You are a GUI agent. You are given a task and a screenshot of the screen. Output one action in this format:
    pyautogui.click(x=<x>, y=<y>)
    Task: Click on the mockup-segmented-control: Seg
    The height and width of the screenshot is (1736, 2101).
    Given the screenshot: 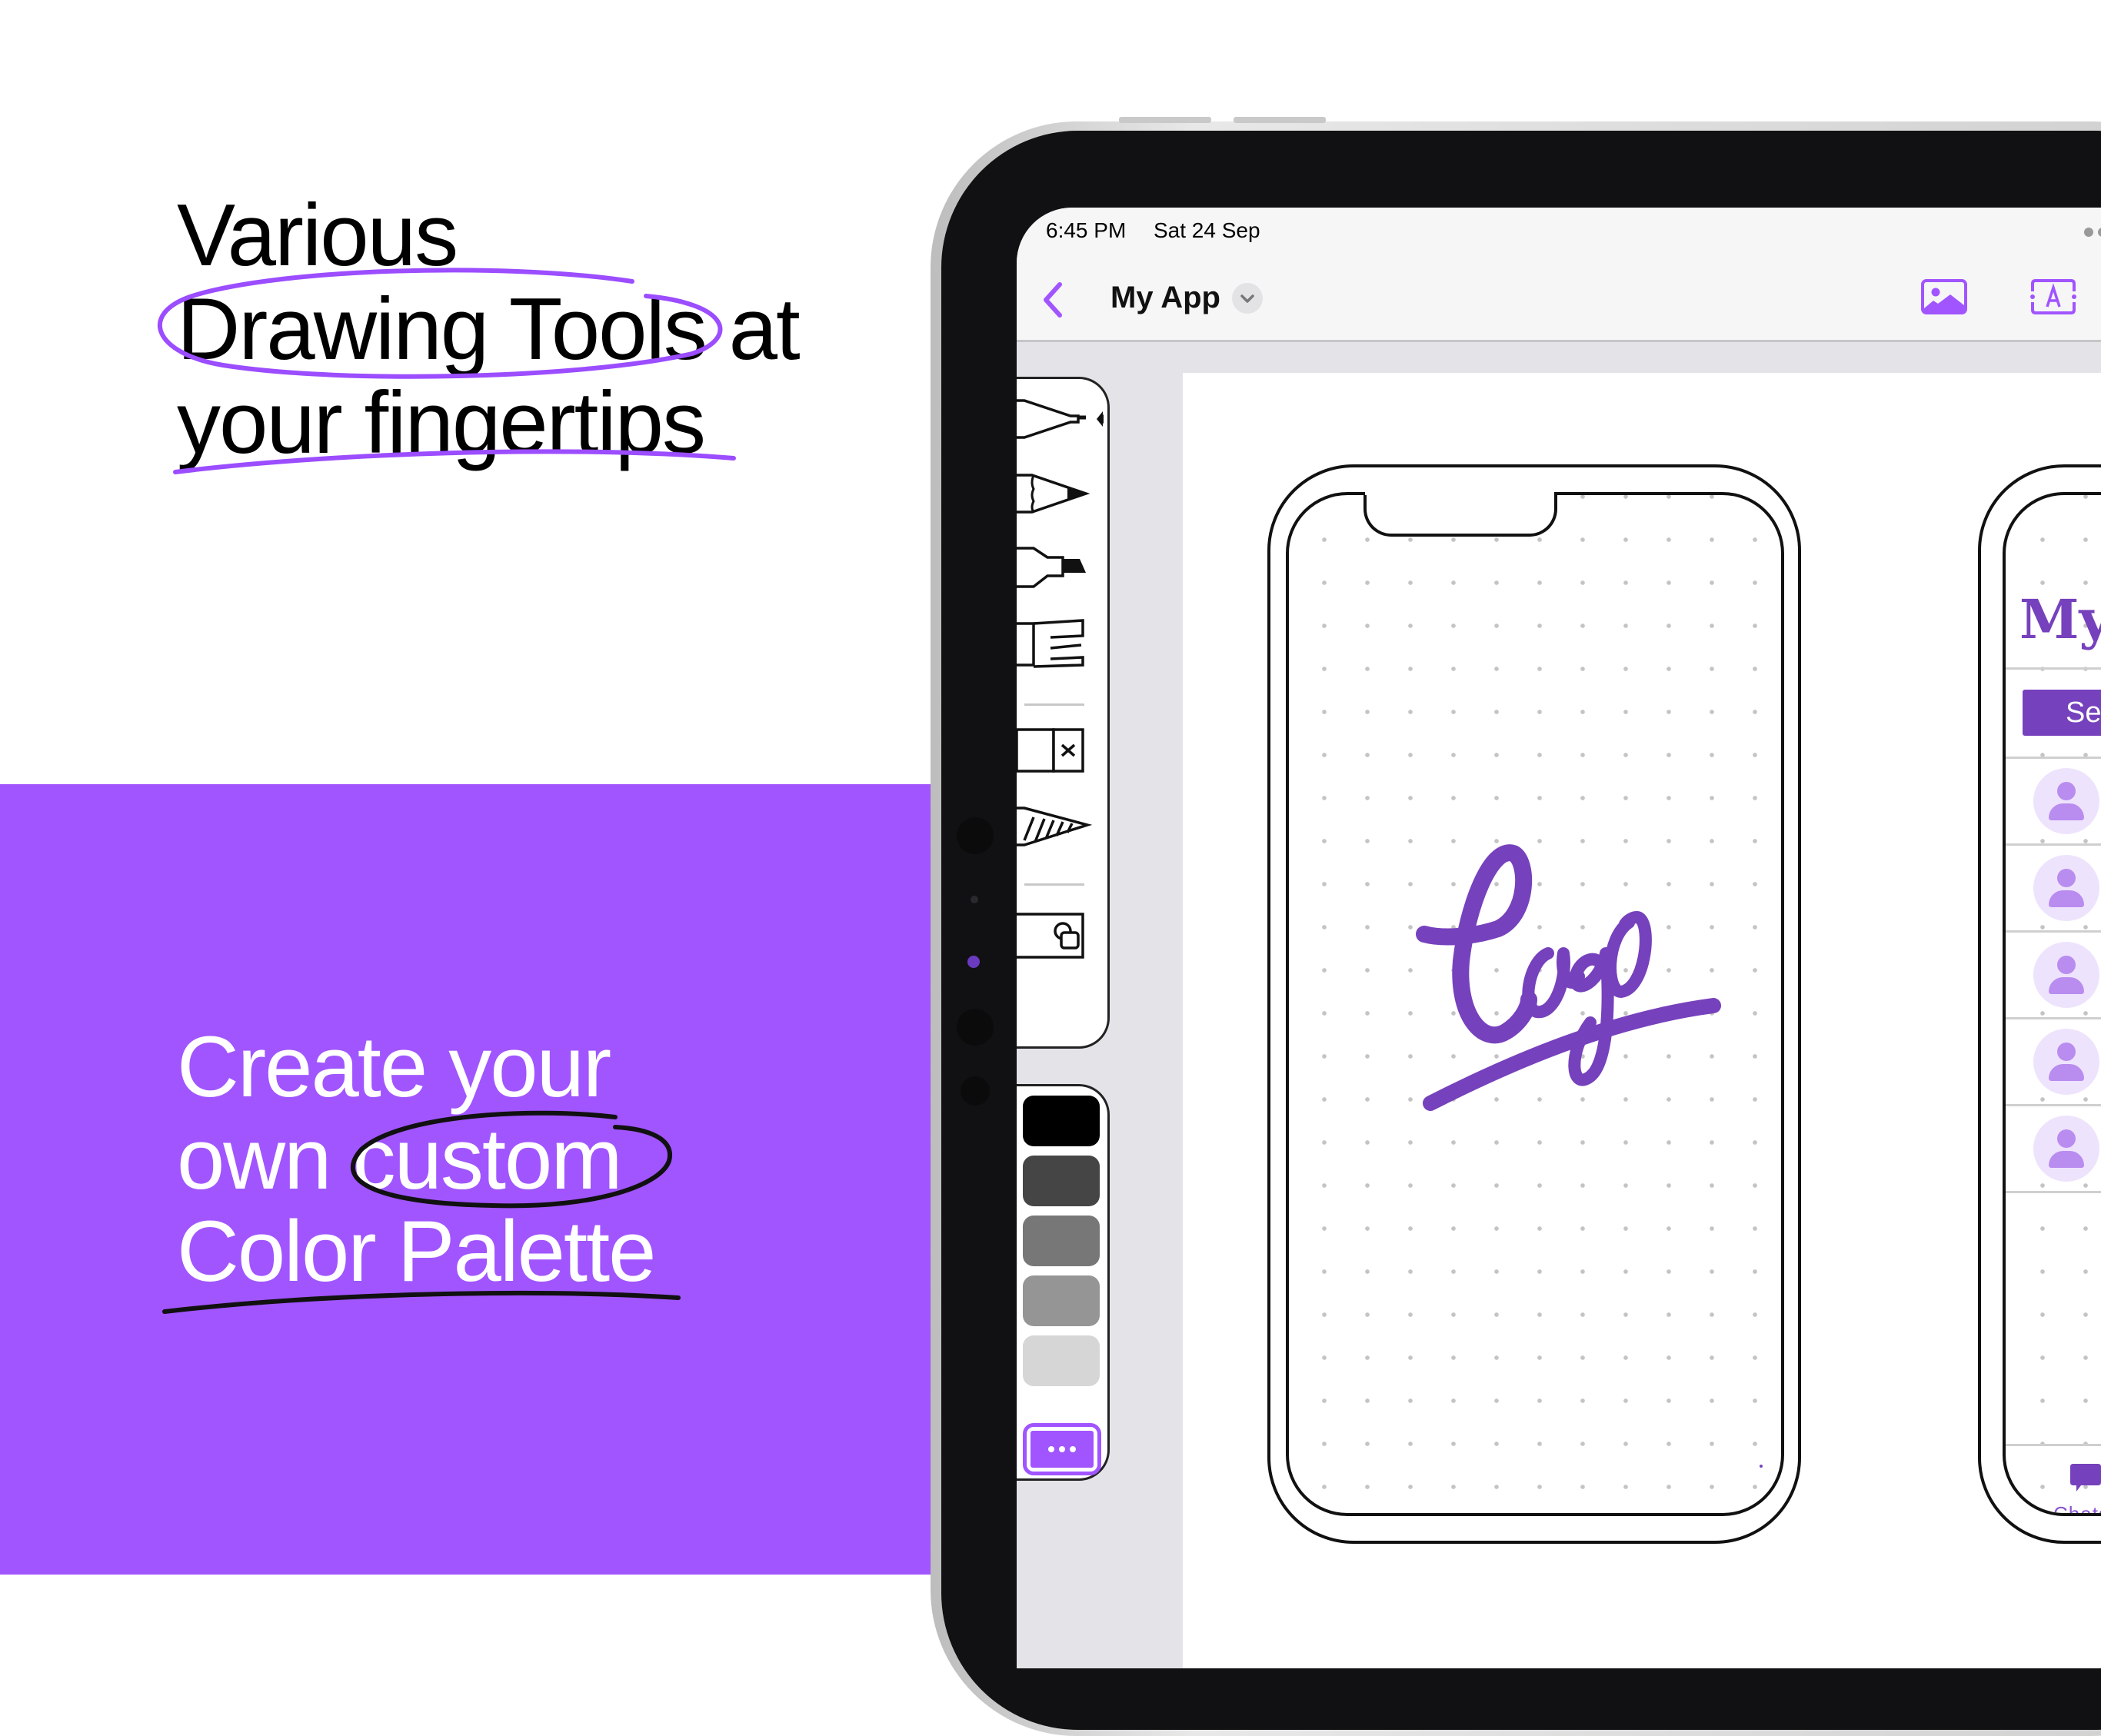 What is the action you would take?
    pyautogui.click(x=2062, y=713)
    